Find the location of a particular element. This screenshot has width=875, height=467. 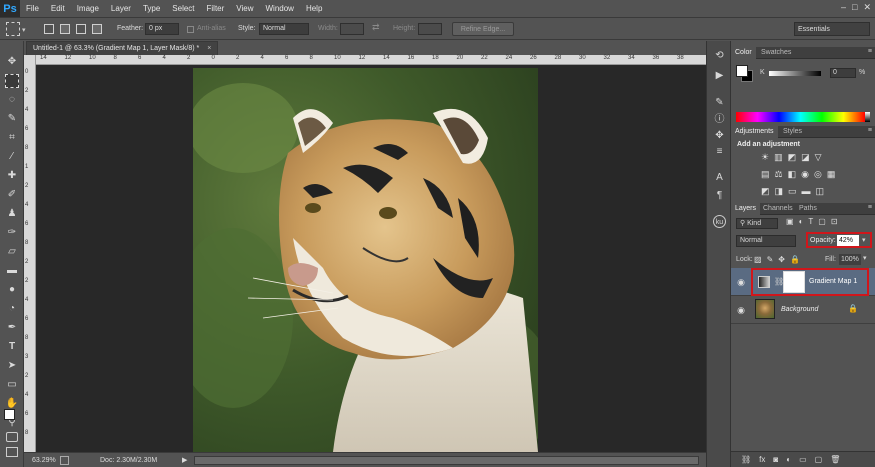

smart-filter-icon: ⊡ is located at coordinates (834, 221).